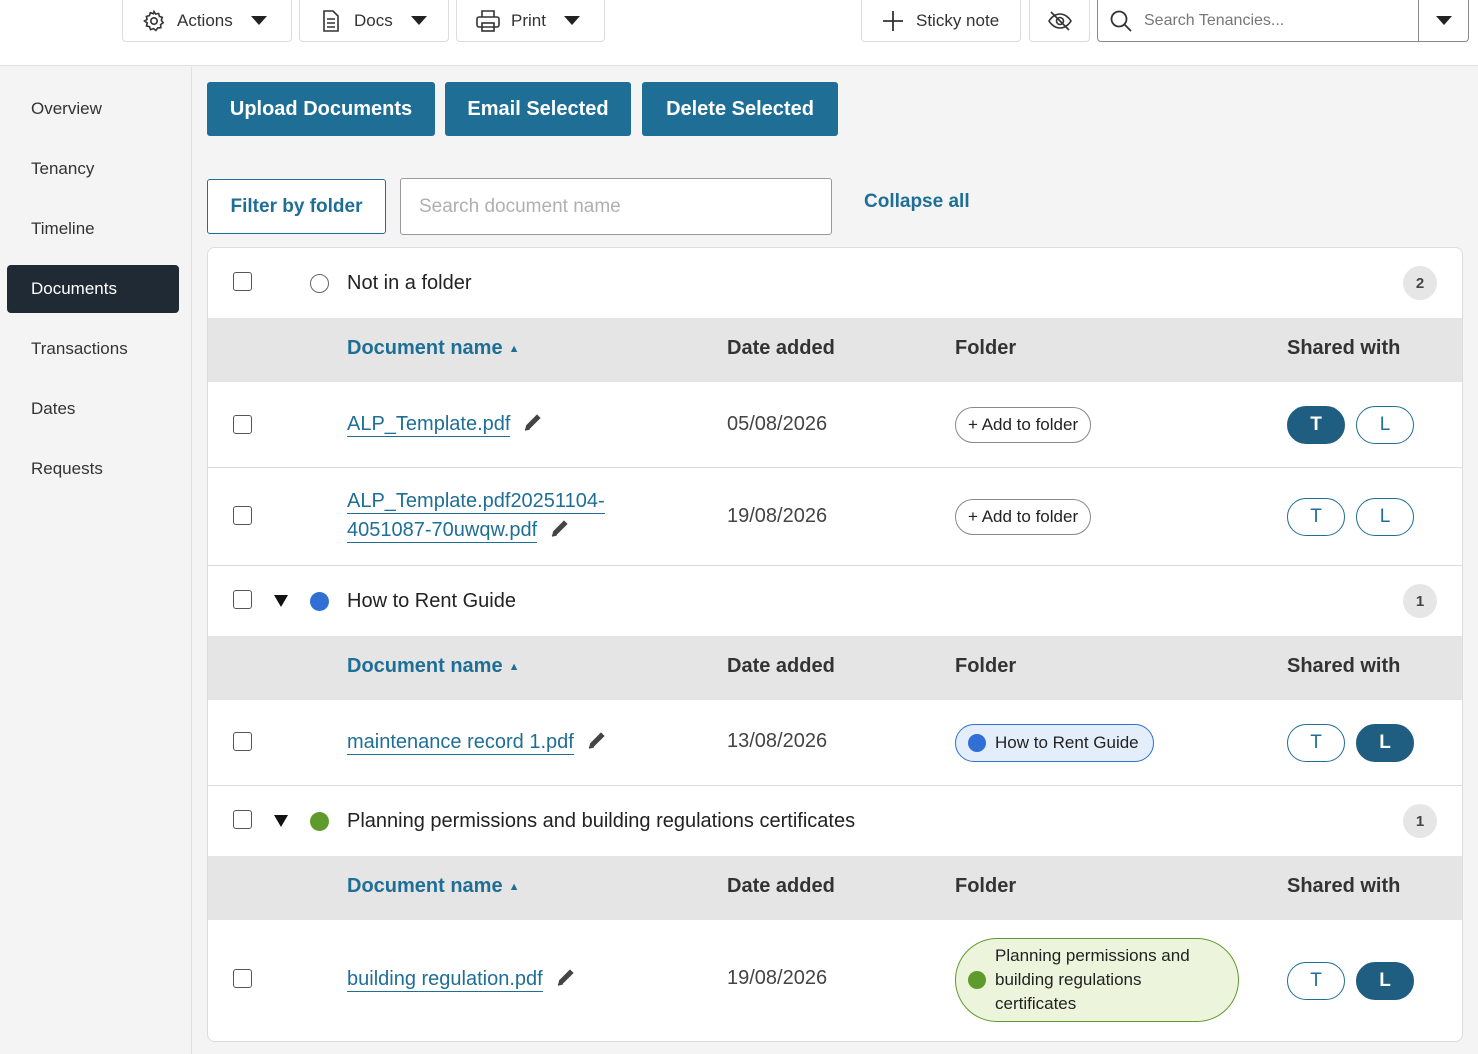 The image size is (1478, 1054). I want to click on document-name-link: building regulation.pdf, so click(462, 979).